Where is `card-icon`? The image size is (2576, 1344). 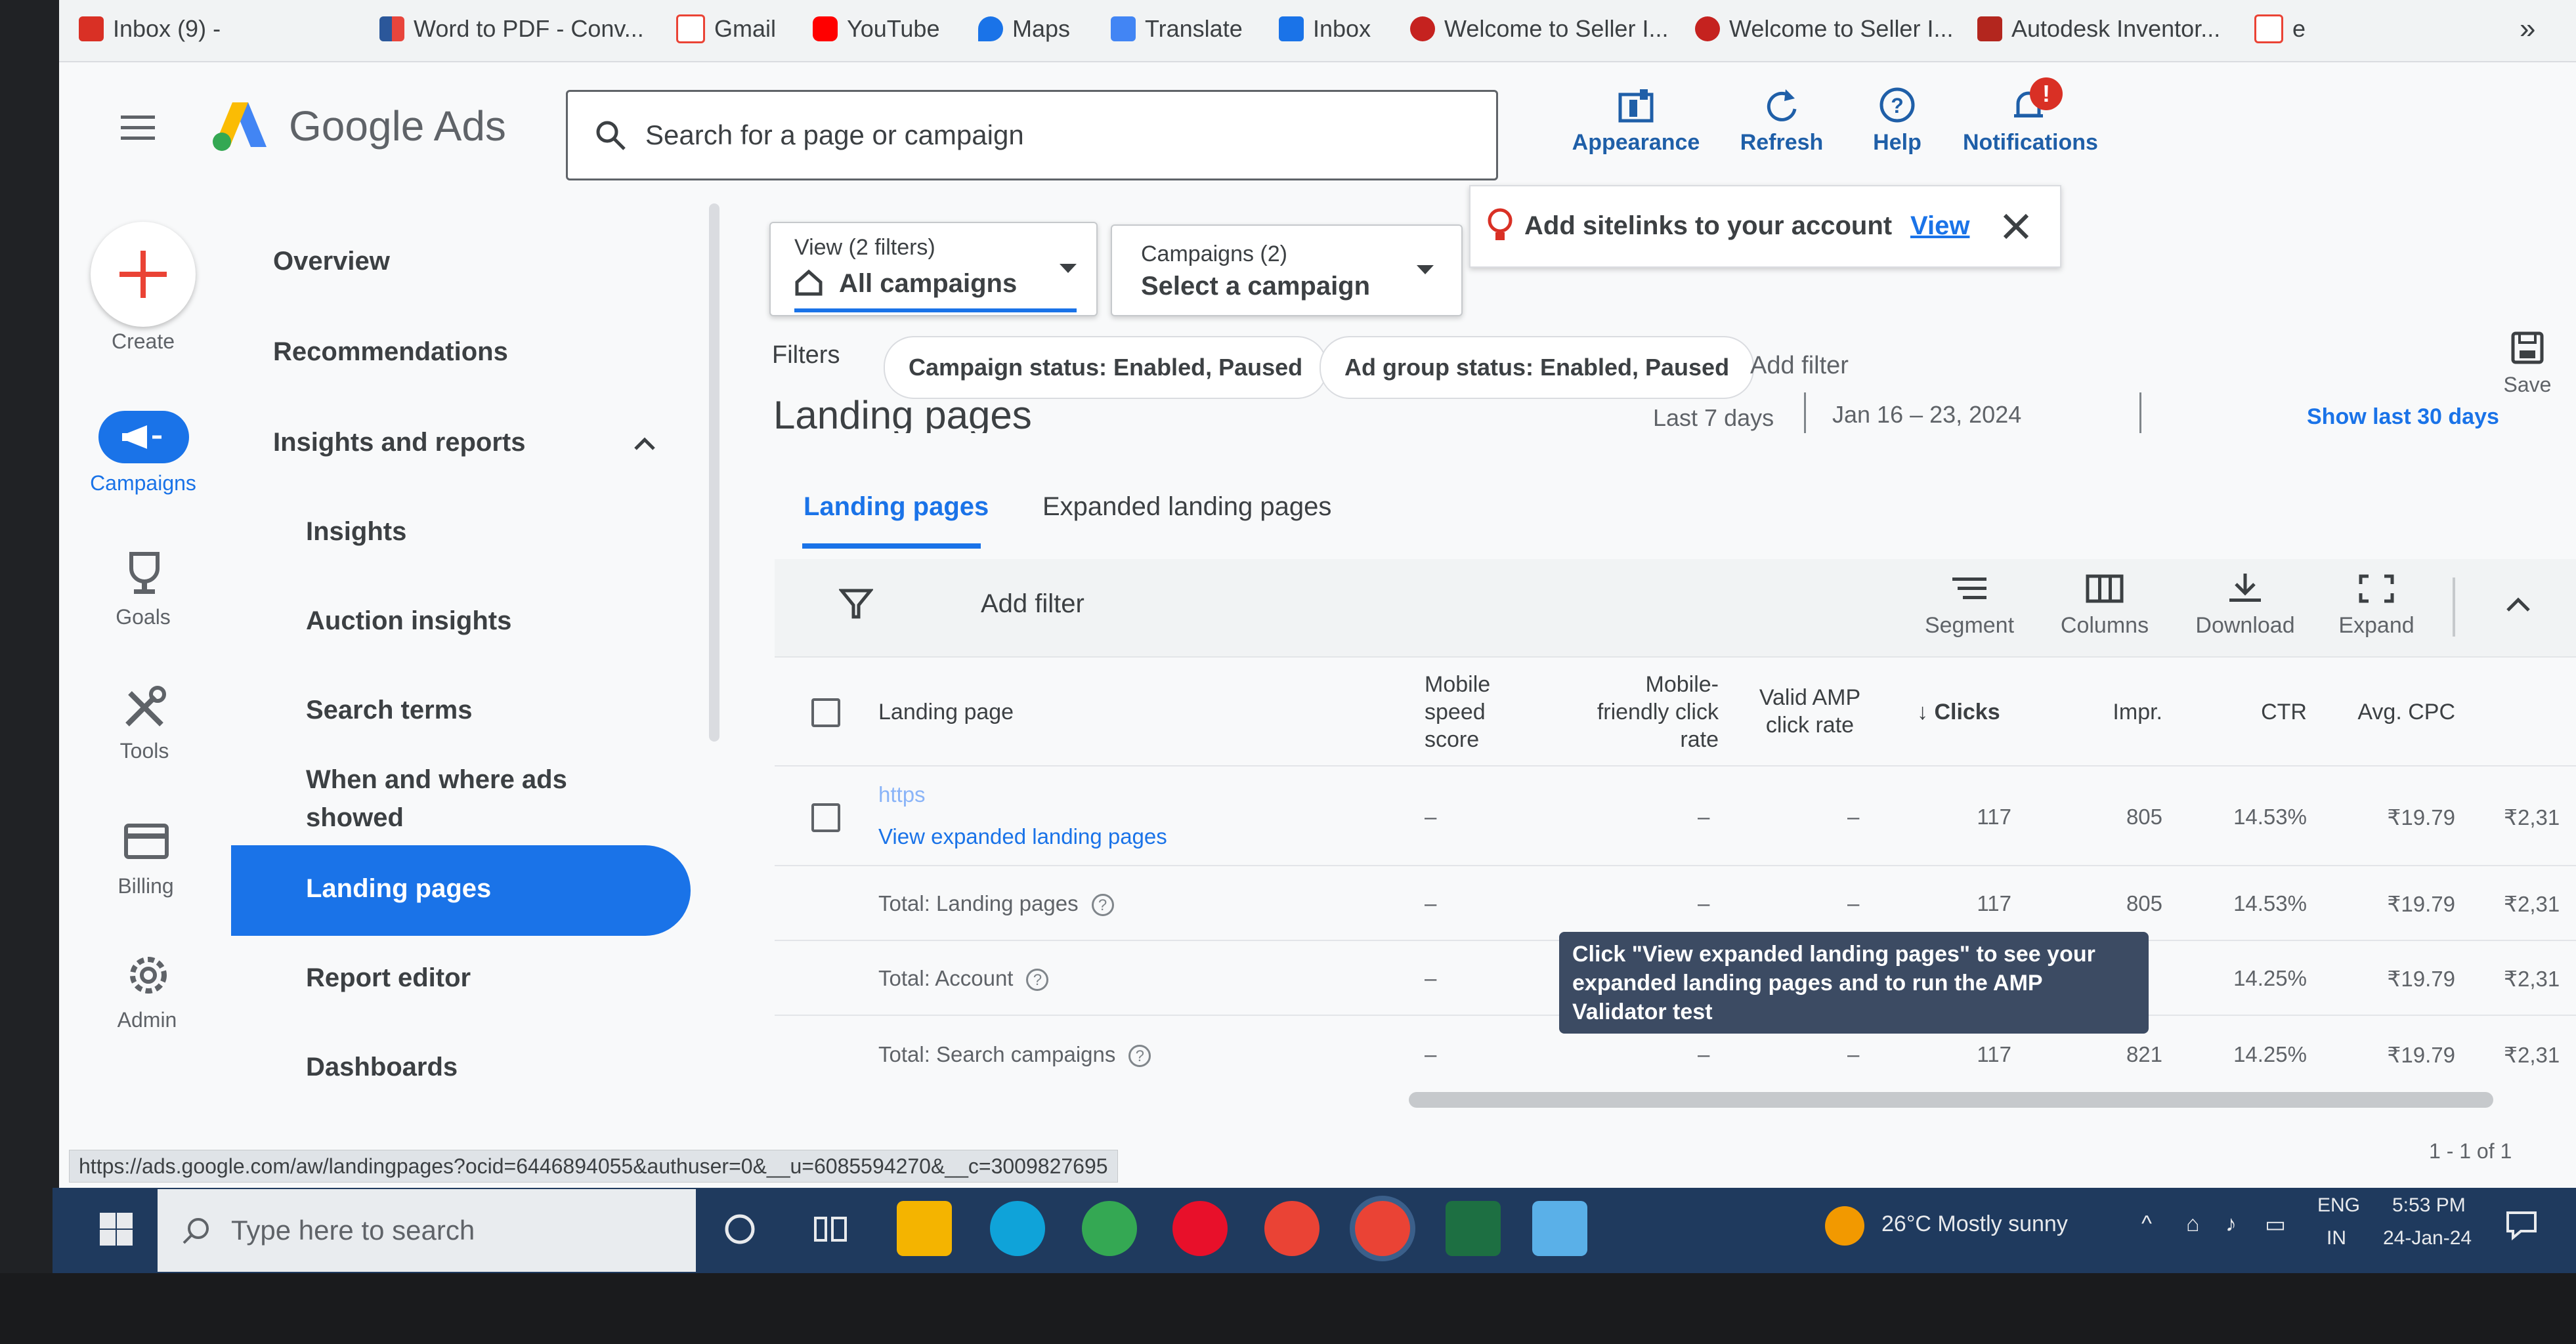
card-icon is located at coordinates (147, 841).